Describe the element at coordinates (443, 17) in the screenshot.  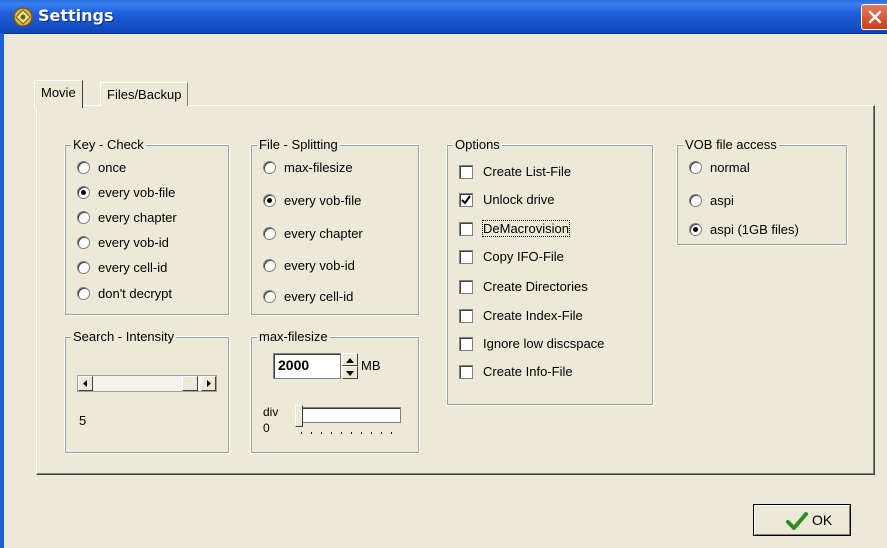
I see `title-bar: Settings` at that location.